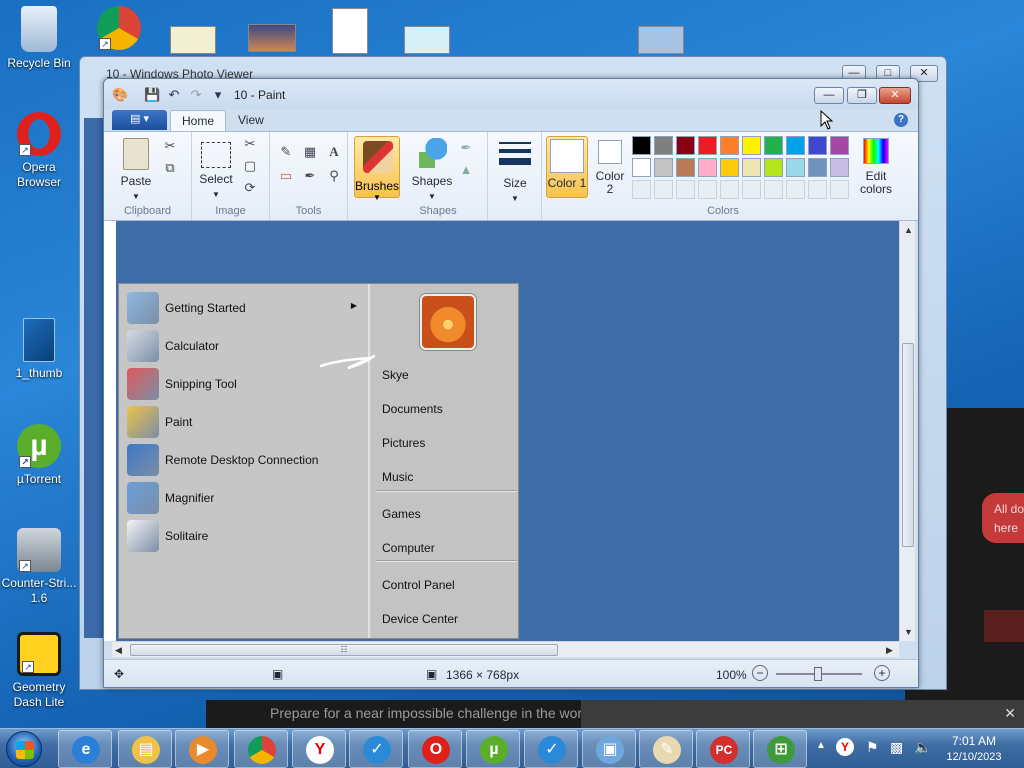 The image size is (1024, 768). What do you see at coordinates (118, 650) in the screenshot?
I see `scroll-left-icon: ◀` at bounding box center [118, 650].